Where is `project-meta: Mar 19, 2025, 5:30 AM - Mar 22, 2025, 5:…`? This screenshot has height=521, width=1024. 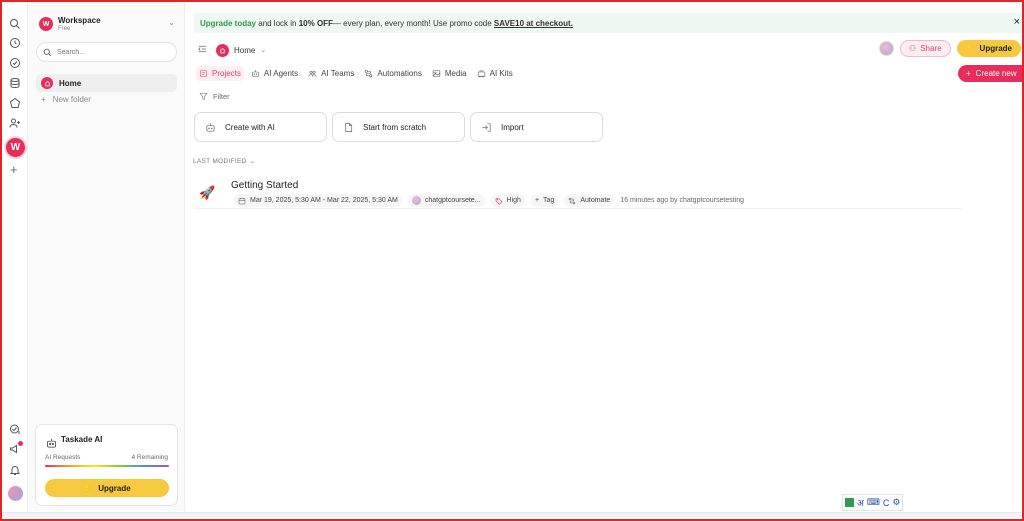
project-meta: Mar 19, 2025, 5:30 AM - Mar 22, 2025, 5:… is located at coordinates (489, 200).